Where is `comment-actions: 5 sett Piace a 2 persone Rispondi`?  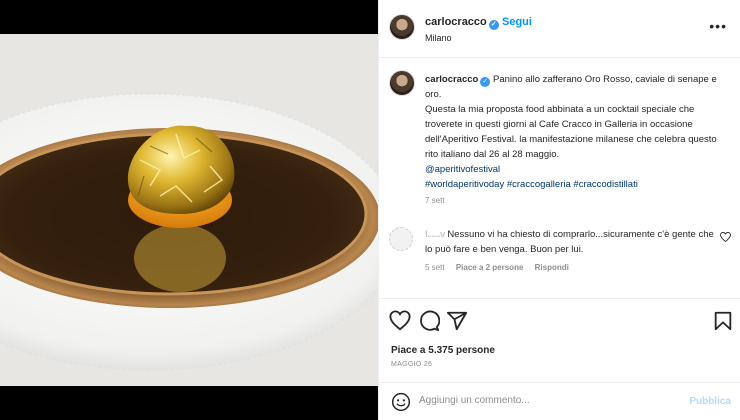 comment-actions: 5 sett Piace a 2 persone Rispondi is located at coordinates (501, 267).